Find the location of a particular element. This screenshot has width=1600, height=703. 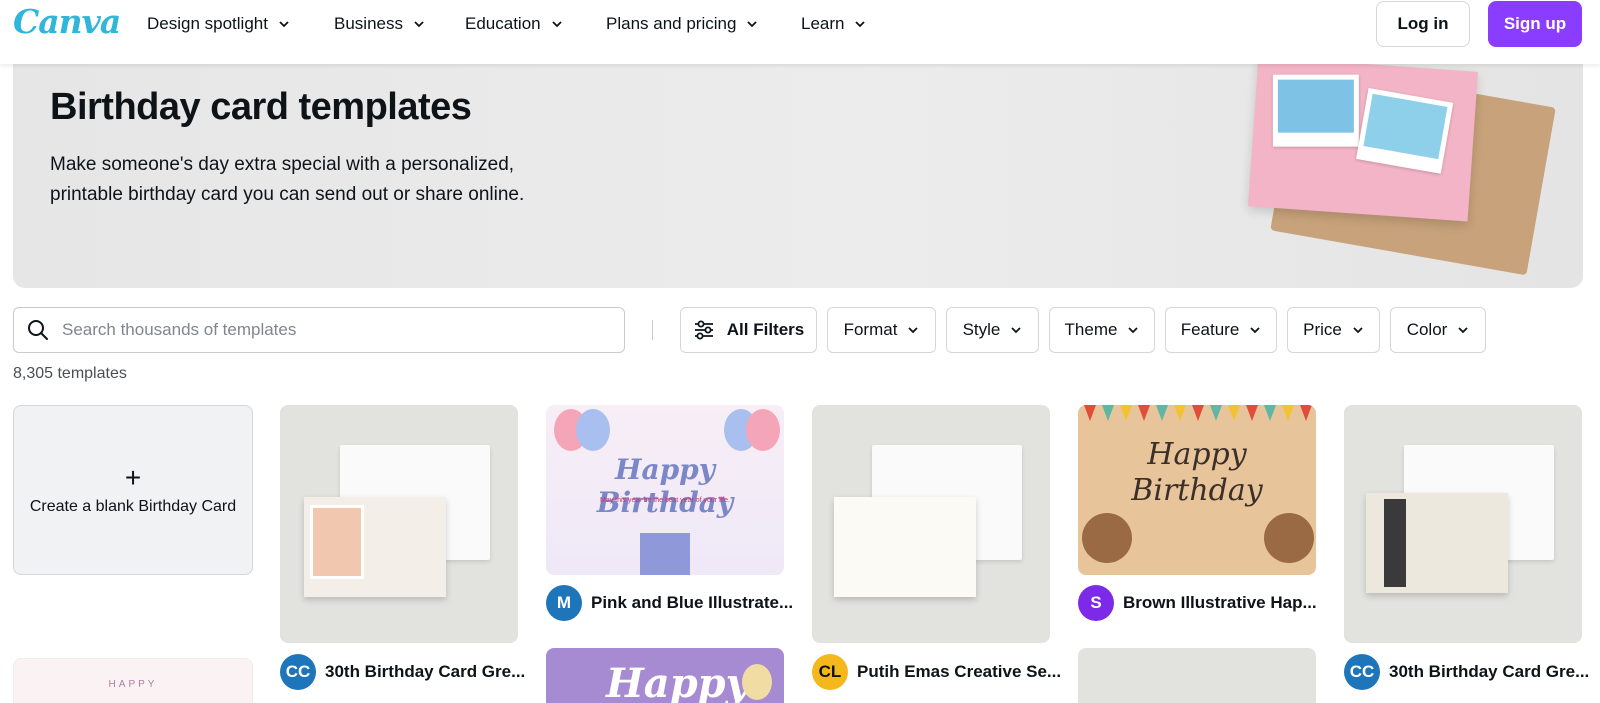

filter-label: Price is located at coordinates (1322, 329).